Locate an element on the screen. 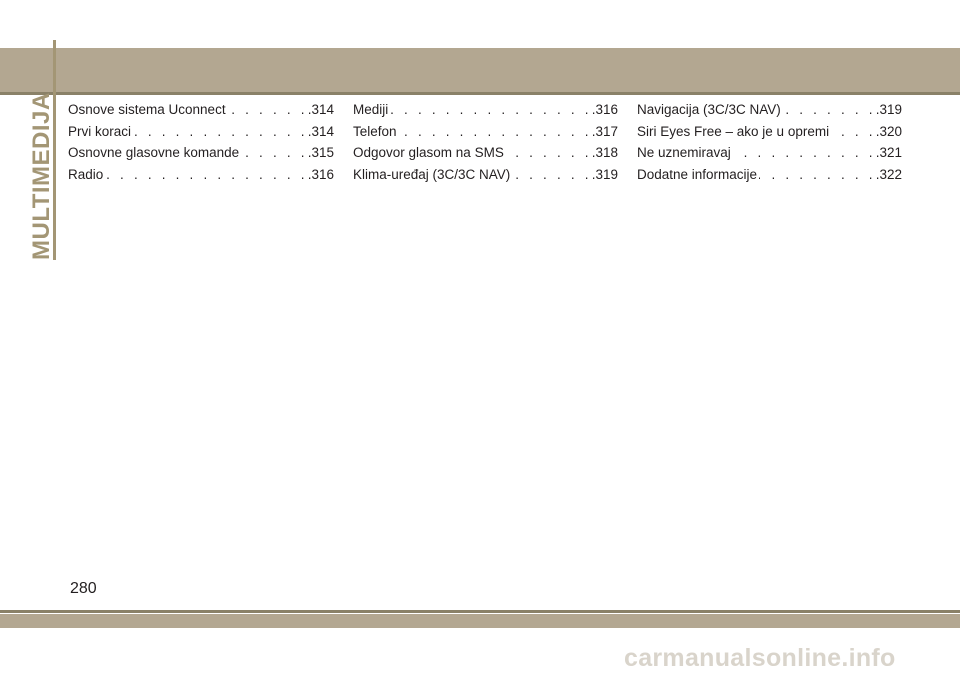 The width and height of the screenshot is (960, 678). toc-entry-title: Telefon is located at coordinates (375, 131).